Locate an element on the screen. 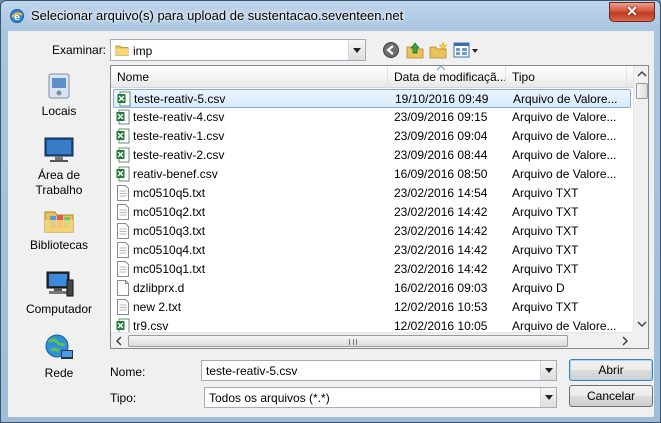 This screenshot has width=661, height=423. column-header-row: Nome Data de modificaçã... Tipo T is located at coordinates (379, 77).